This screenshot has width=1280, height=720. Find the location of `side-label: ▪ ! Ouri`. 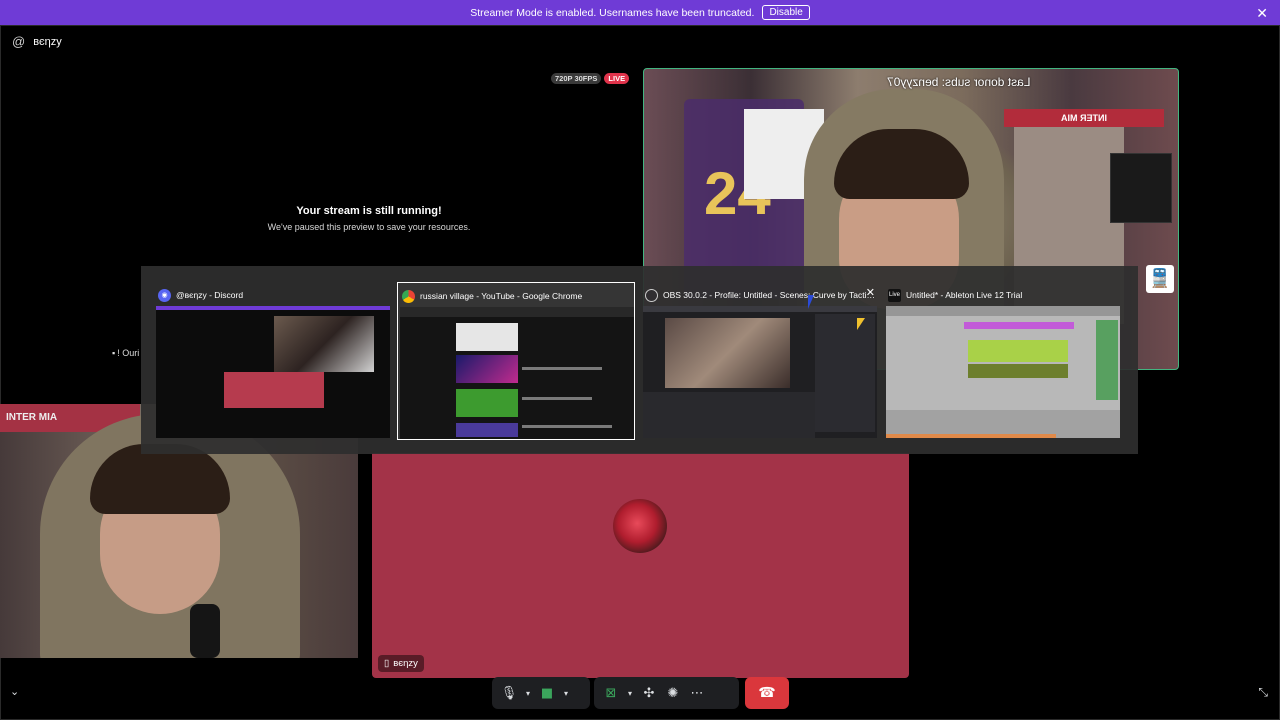

side-label: ▪ ! Ouri is located at coordinates (125, 353).